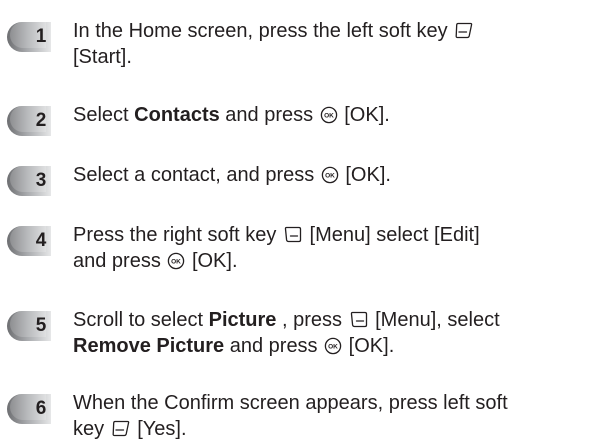  I want to click on step-number-badge: 2, so click(29, 121).